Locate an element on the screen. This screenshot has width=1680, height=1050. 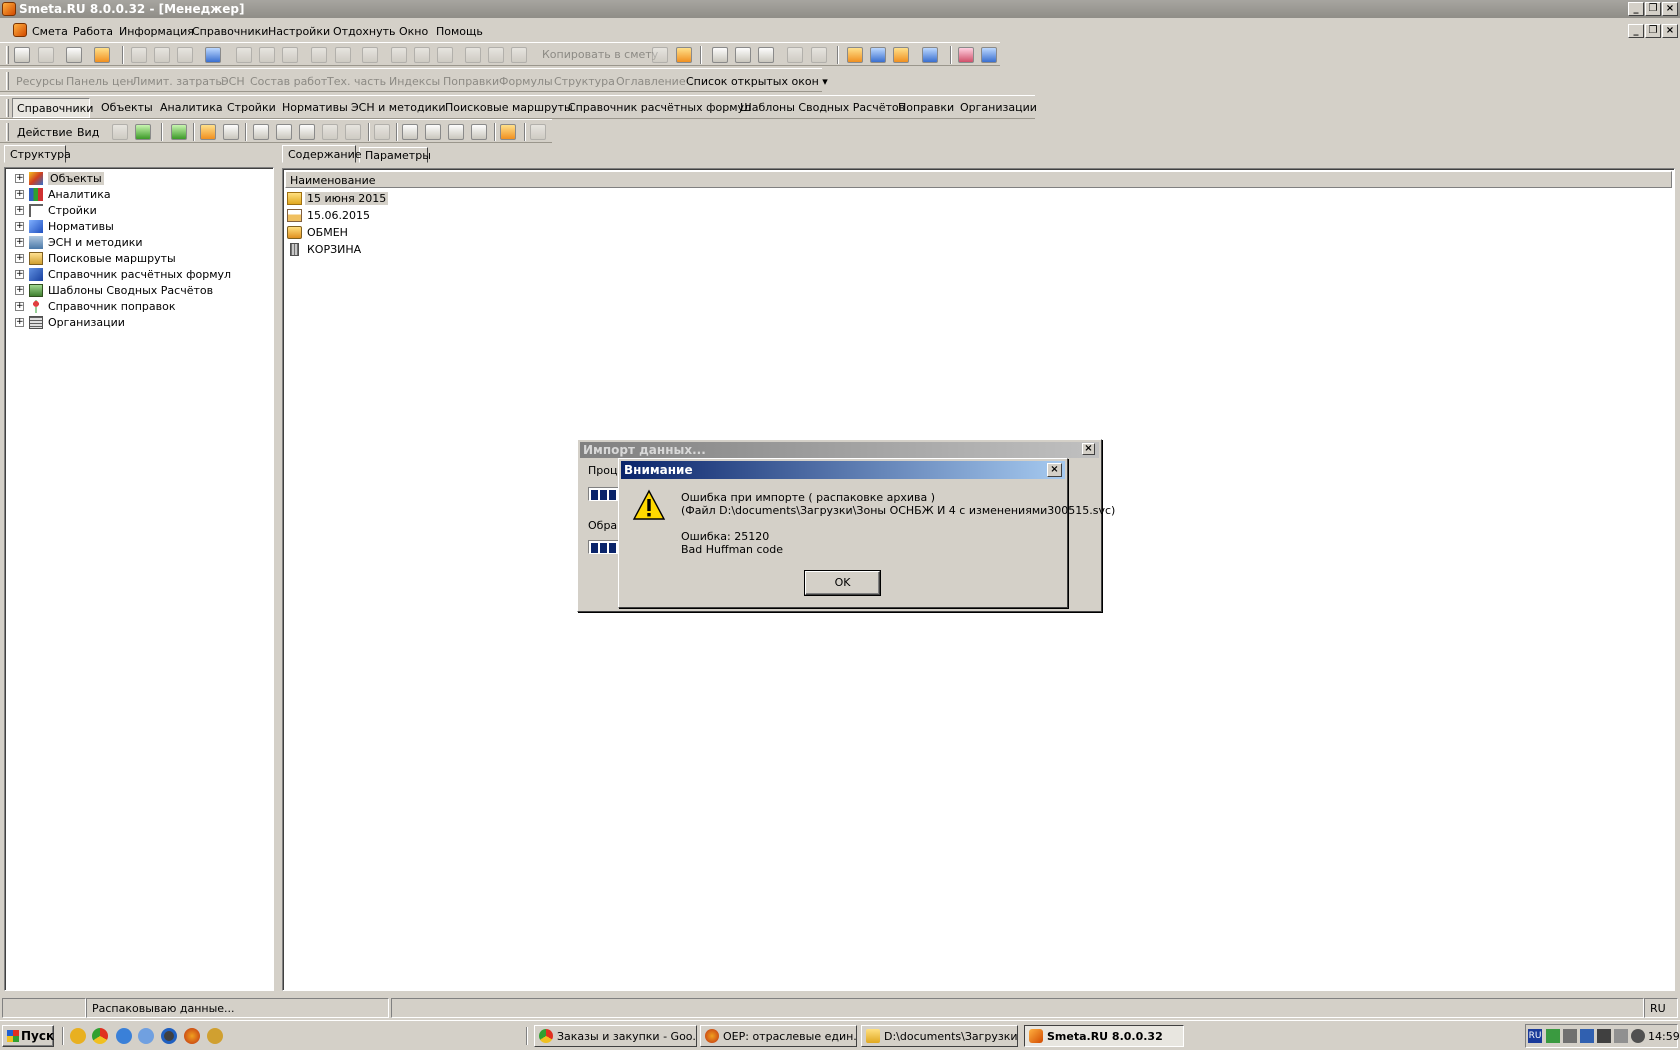
save-icon is located at coordinates (139, 55).